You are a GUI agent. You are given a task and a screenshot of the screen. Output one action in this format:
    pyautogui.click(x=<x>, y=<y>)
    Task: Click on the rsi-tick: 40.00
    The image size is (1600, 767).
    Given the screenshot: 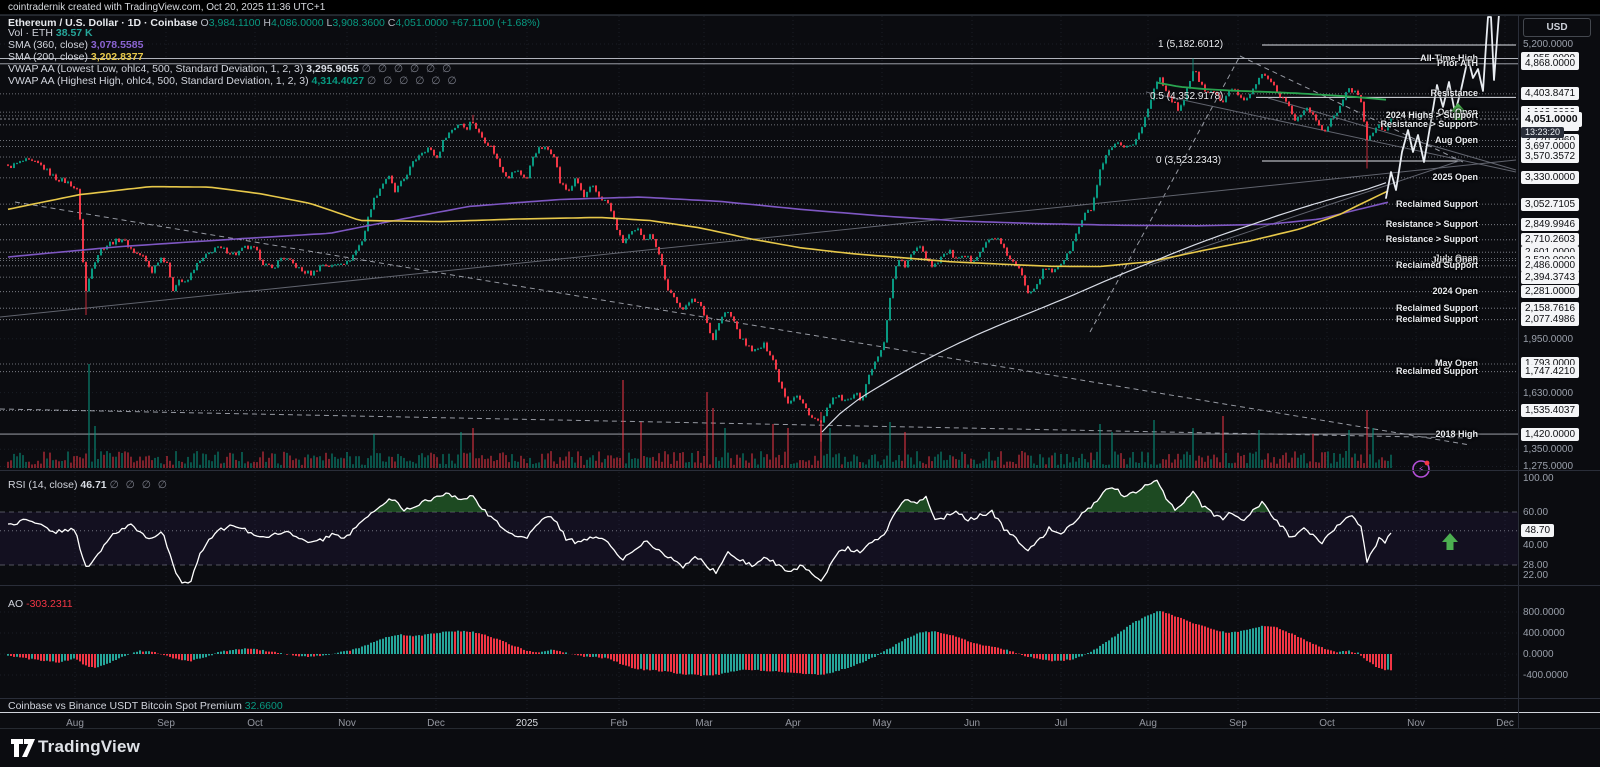 What is the action you would take?
    pyautogui.click(x=1536, y=546)
    